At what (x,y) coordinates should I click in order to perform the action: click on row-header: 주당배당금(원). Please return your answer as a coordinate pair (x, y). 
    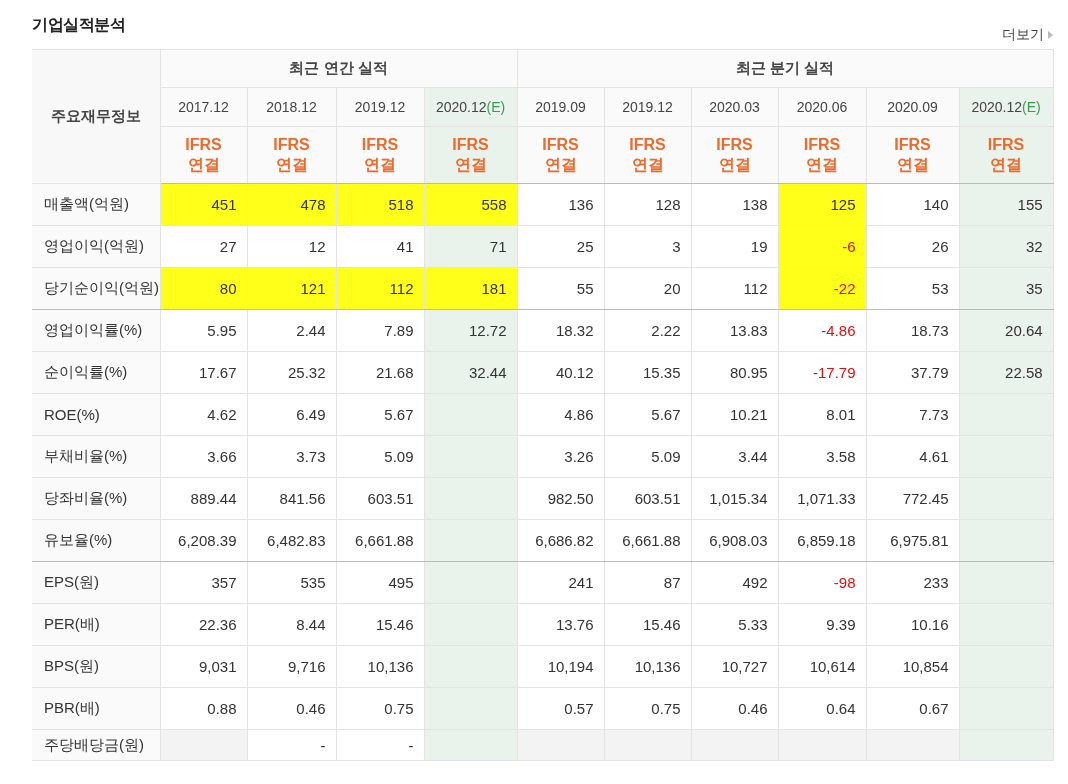
    Looking at the image, I should click on (96, 745).